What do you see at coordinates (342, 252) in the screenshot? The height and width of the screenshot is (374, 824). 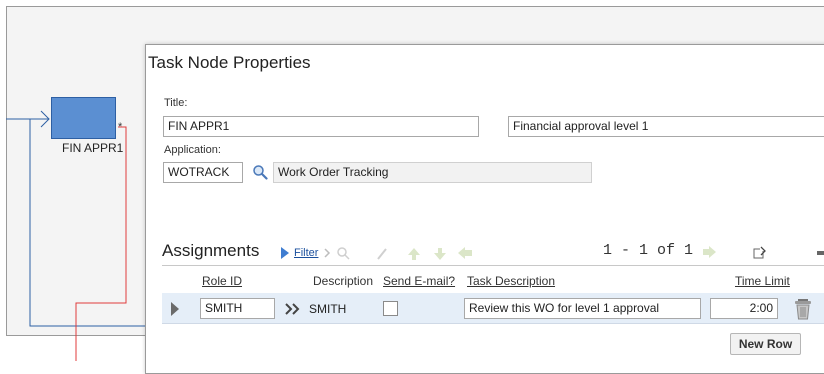 I see `search-icon` at bounding box center [342, 252].